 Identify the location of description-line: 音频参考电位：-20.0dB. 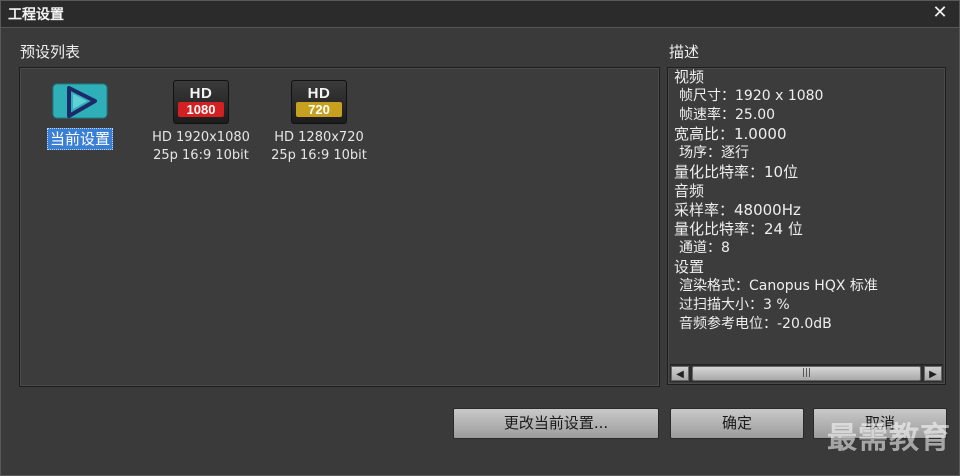
(755, 324).